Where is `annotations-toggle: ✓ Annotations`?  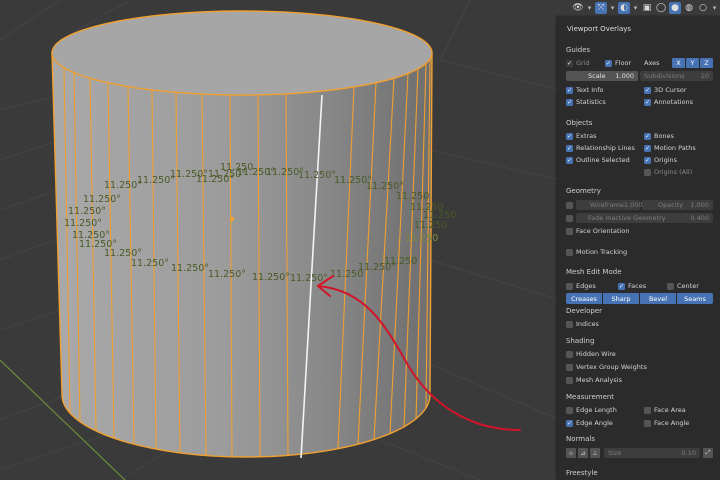
annotations-toggle: ✓ Annotations is located at coordinates (668, 102).